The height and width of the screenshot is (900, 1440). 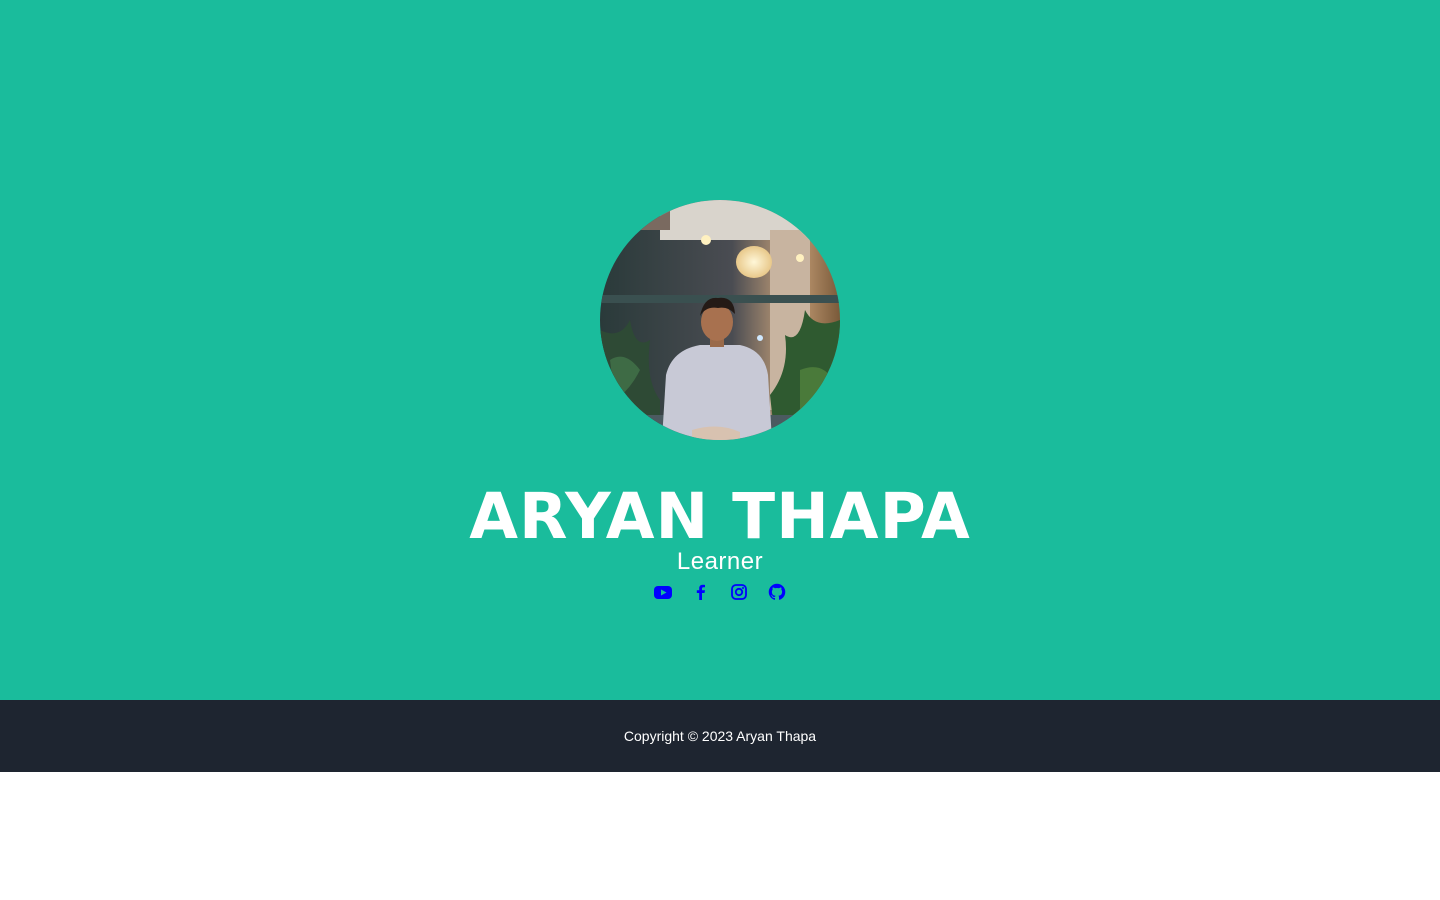 I want to click on facebook-link, so click(x=701, y=592).